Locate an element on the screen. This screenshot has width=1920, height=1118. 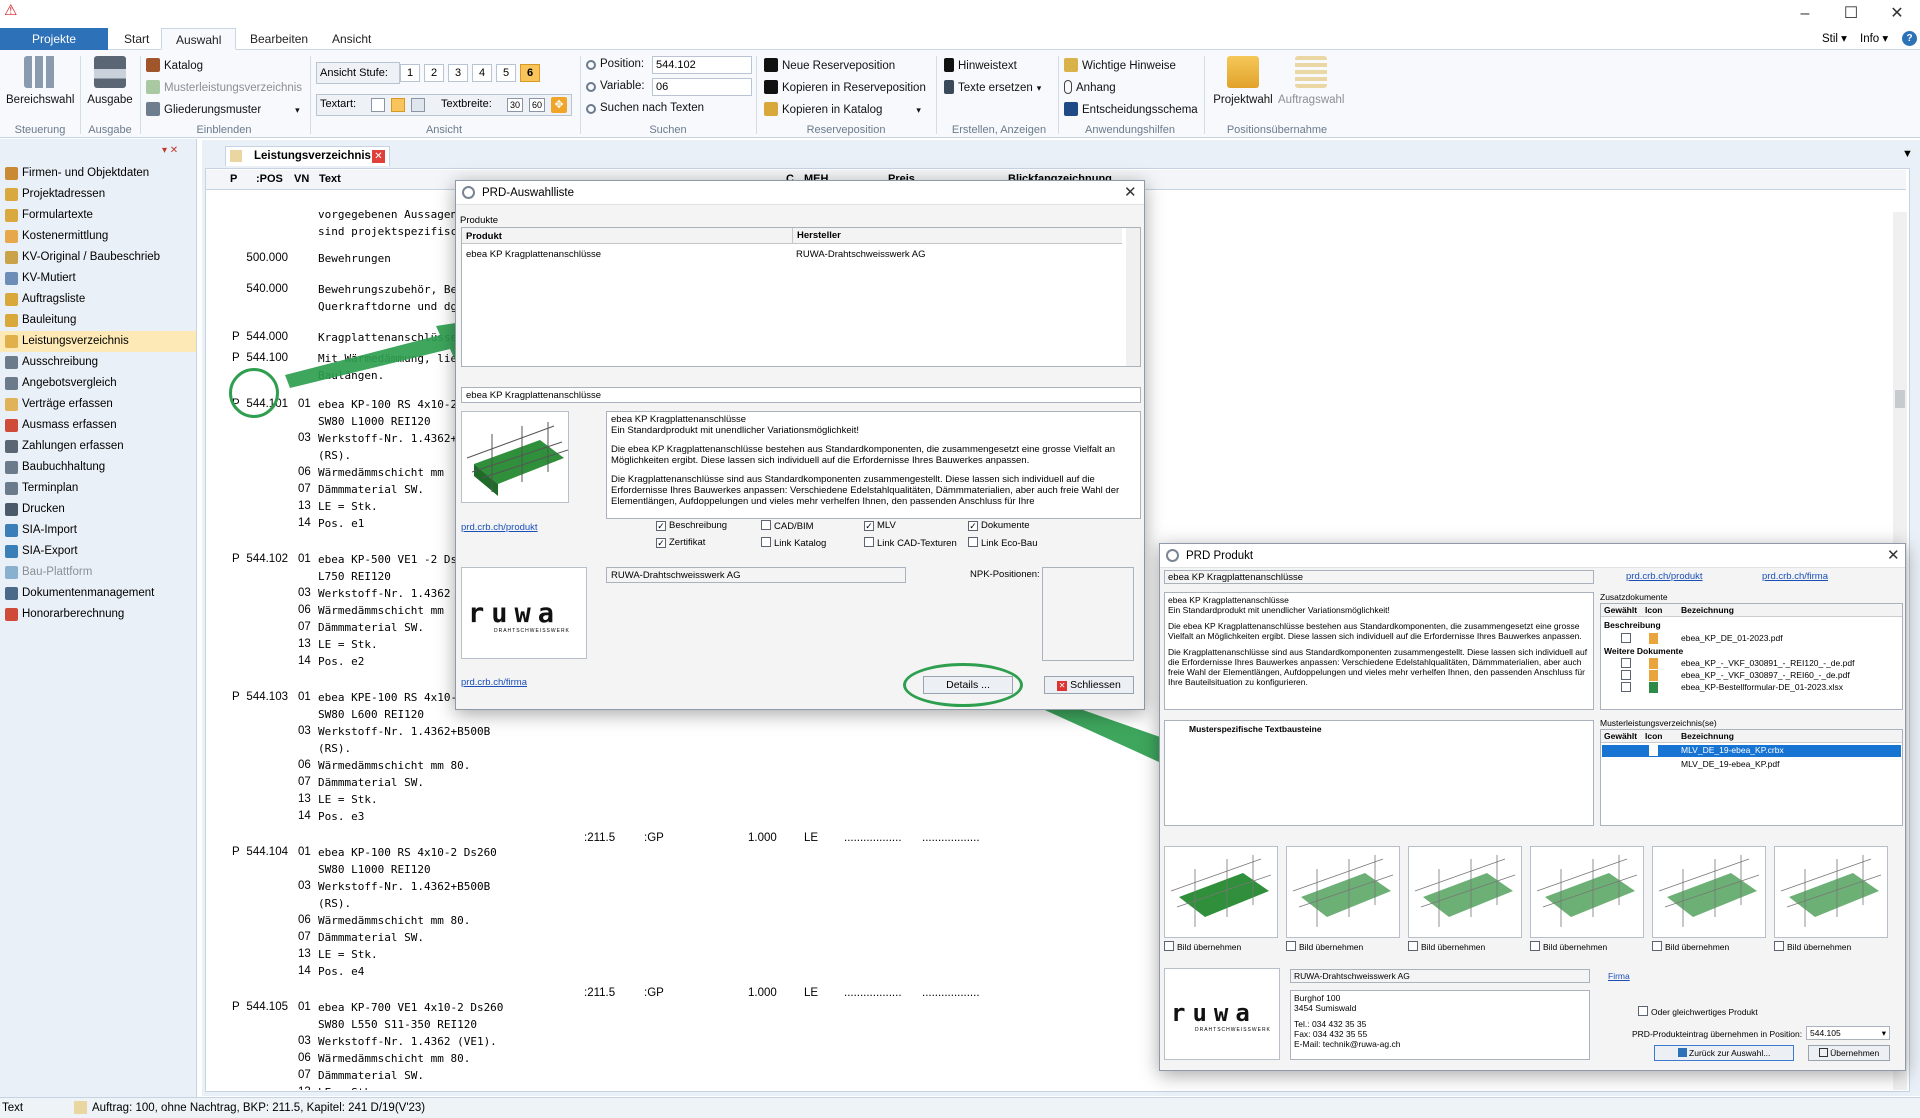
sidebar-item-21: Honorarberechnung is located at coordinates (98, 614).